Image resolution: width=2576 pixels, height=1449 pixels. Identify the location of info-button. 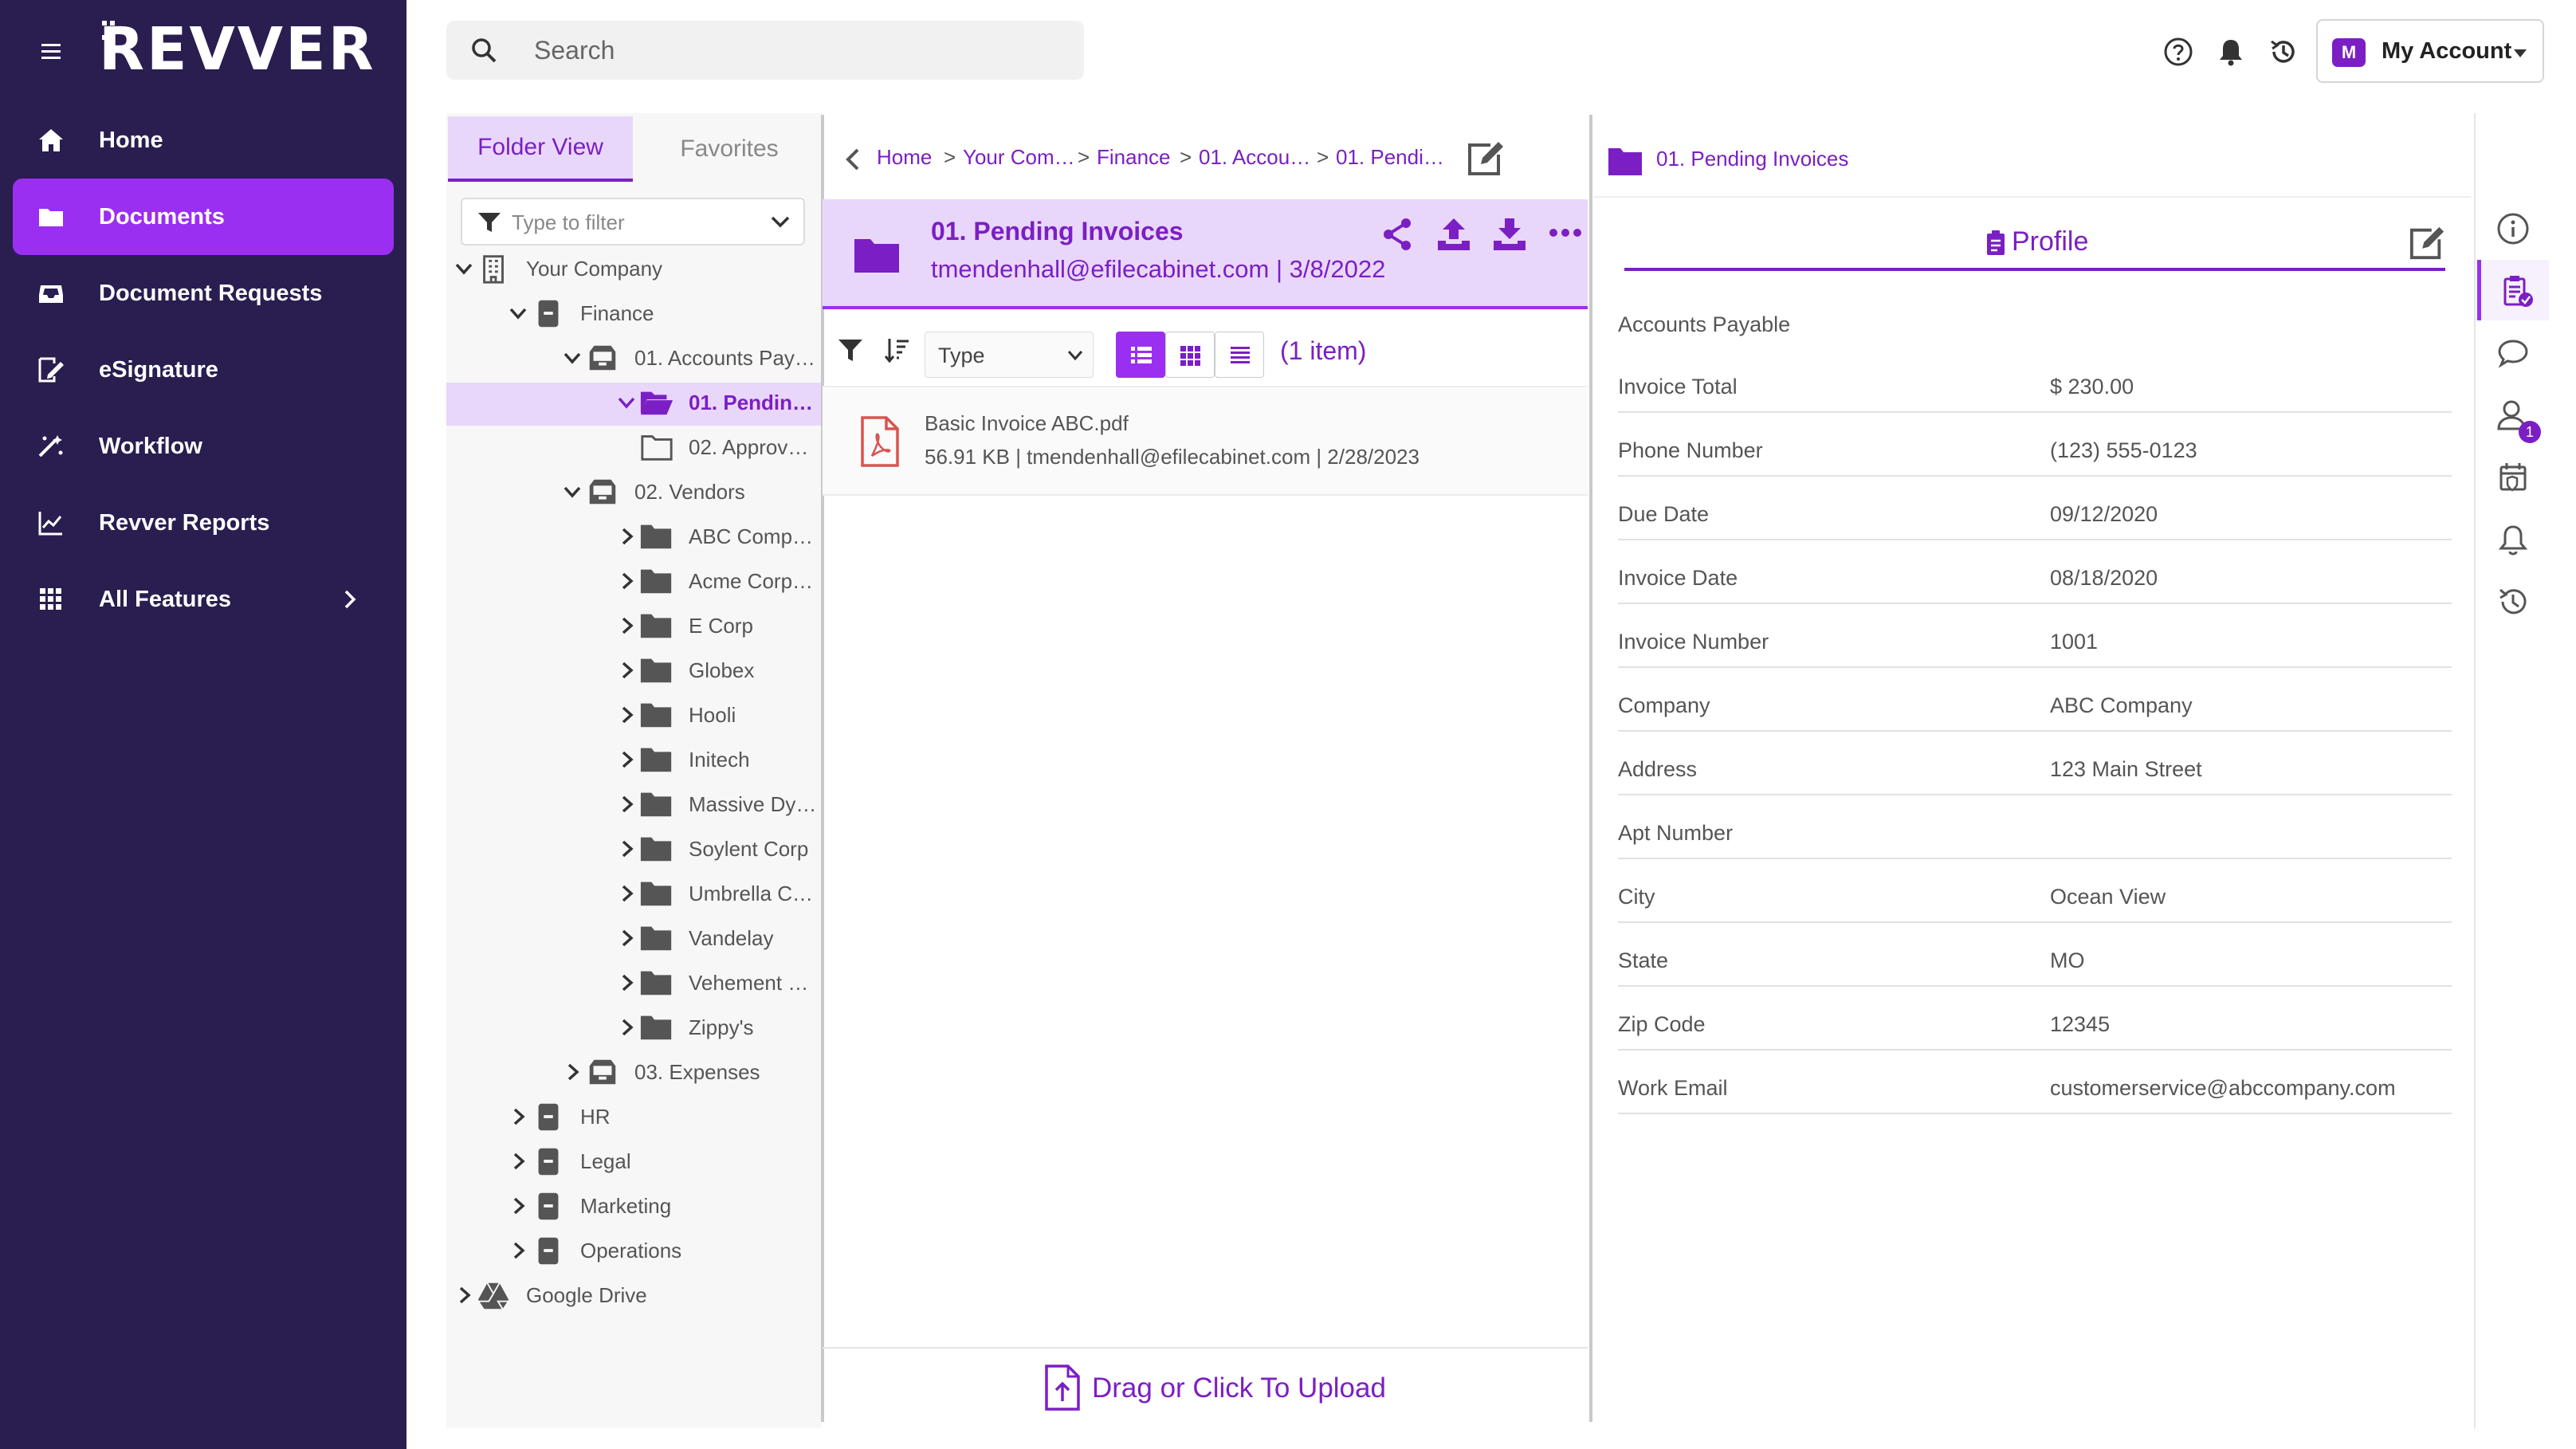
(2513, 228).